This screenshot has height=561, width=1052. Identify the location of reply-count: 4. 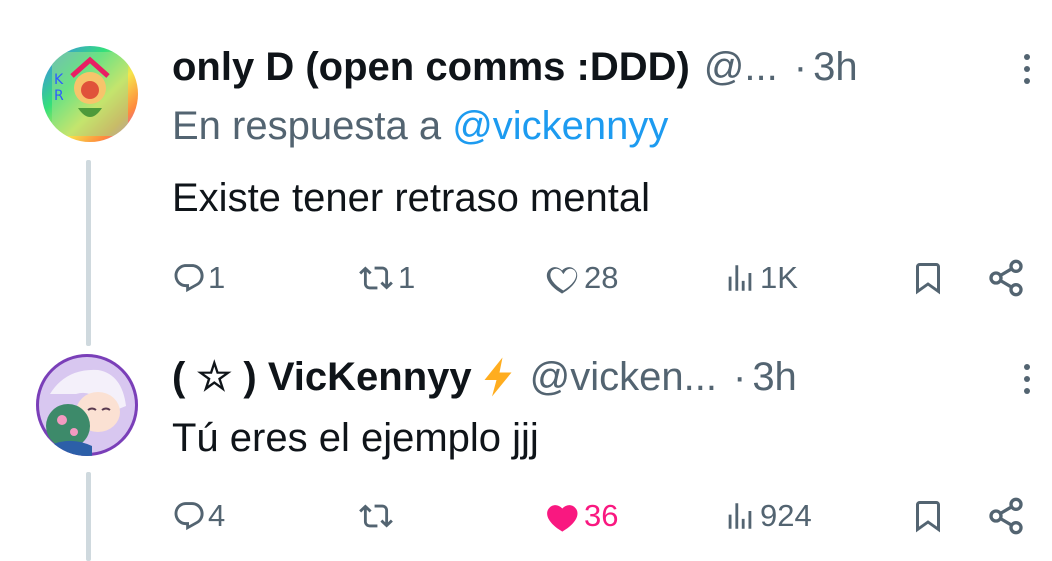
(217, 515).